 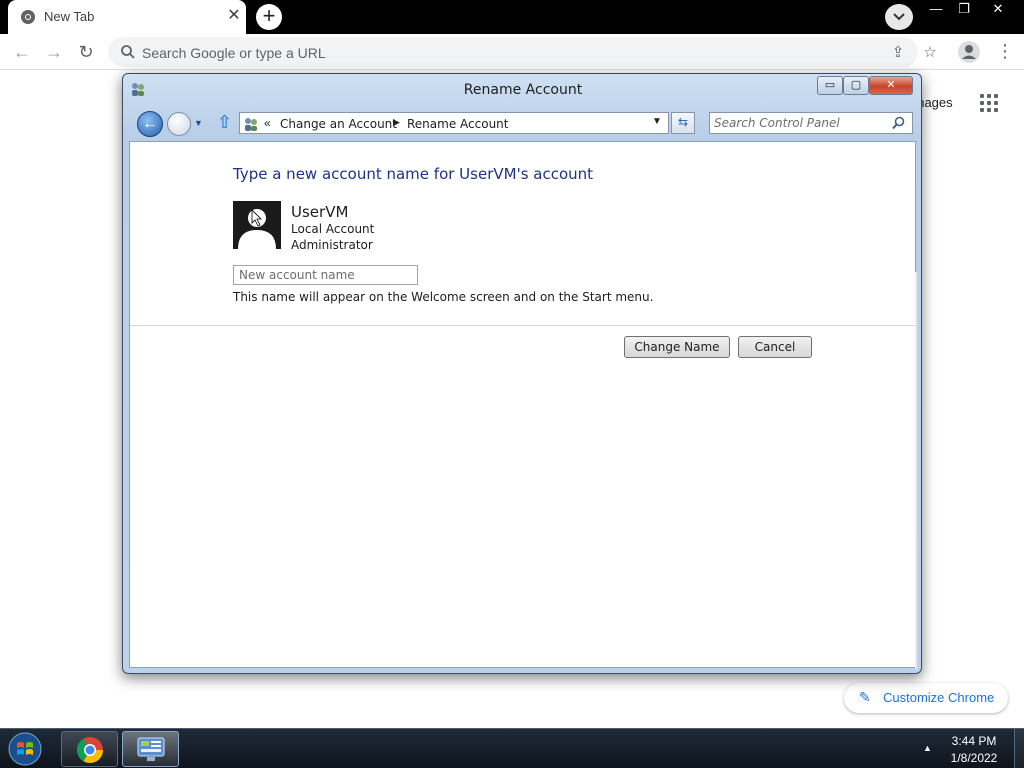 I want to click on chrome-toolbar: ← → ↻ Search Google or type a URL ⇪ ☆ ⋮, so click(x=512, y=52).